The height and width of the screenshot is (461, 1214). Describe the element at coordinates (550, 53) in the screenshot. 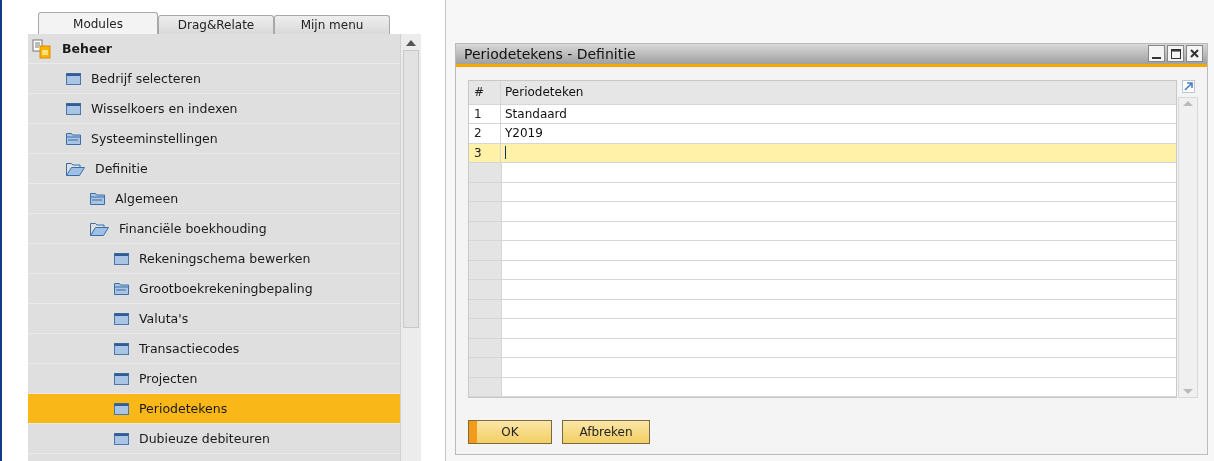

I see `window-title: Periodetekens - Definitie` at that location.